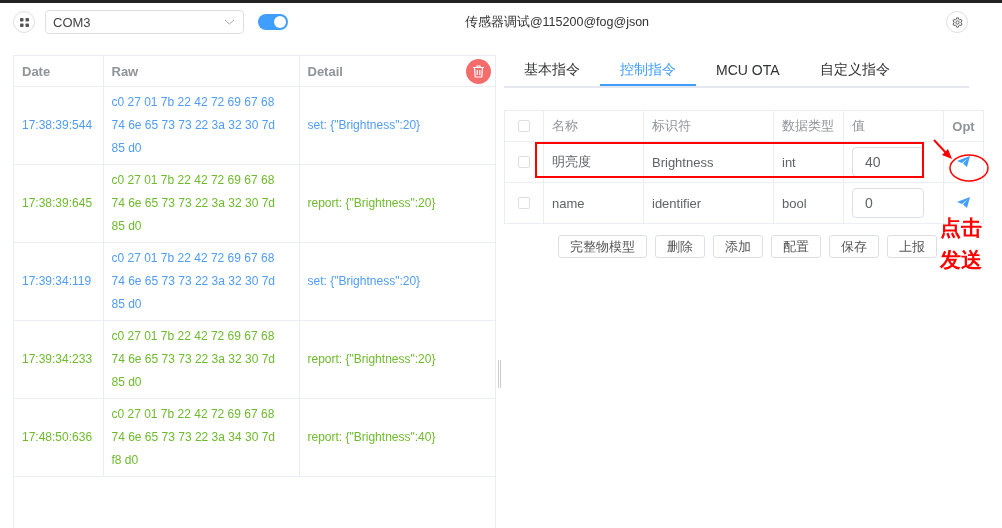 The image size is (1002, 528). What do you see at coordinates (888, 203) in the screenshot?
I see `value-field: 0` at bounding box center [888, 203].